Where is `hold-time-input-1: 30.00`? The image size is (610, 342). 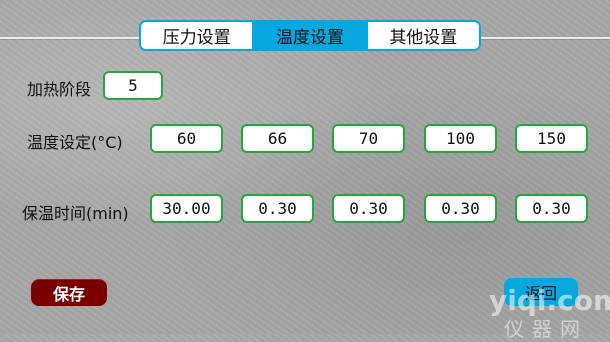 hold-time-input-1: 30.00 is located at coordinates (186, 208).